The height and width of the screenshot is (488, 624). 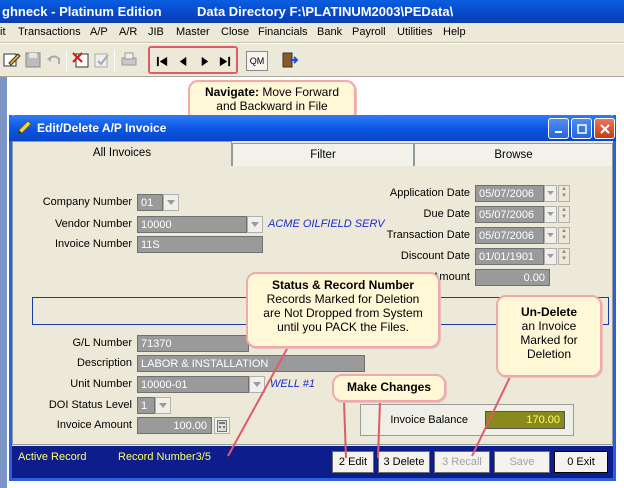 What do you see at coordinates (604, 128) in the screenshot?
I see `close-icon` at bounding box center [604, 128].